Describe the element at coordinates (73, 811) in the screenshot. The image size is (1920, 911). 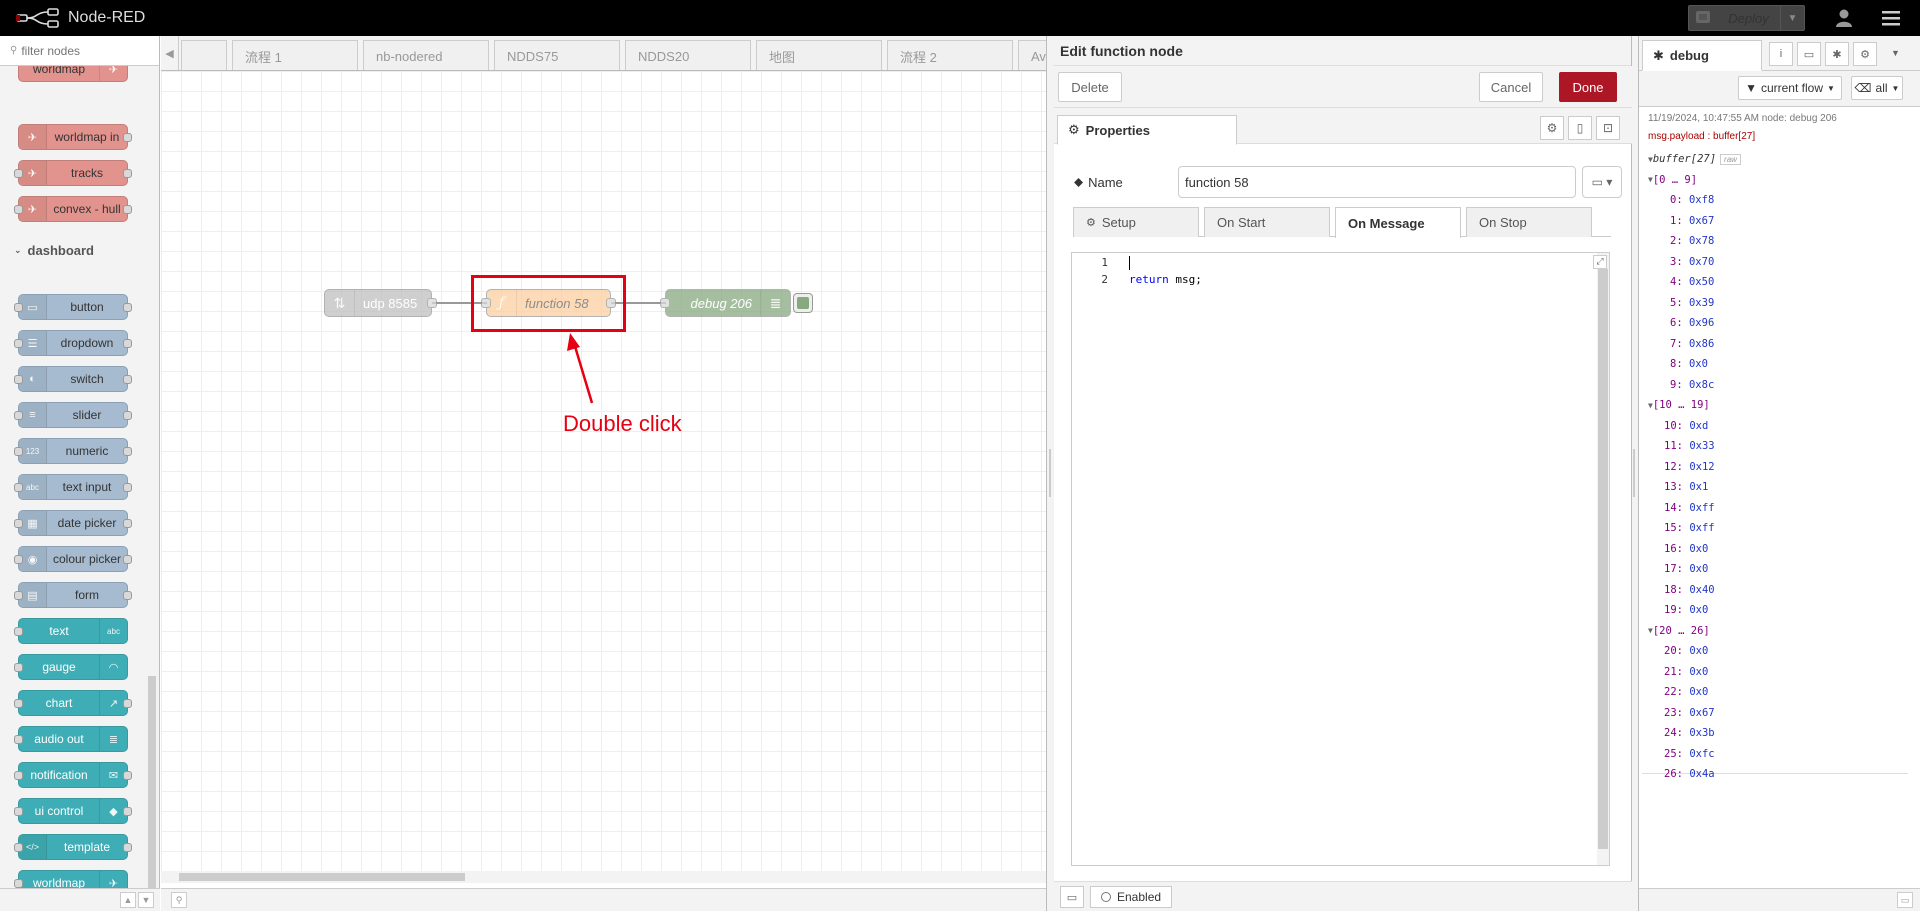
I see `palette-node-ui-control: ui control ◆` at that location.